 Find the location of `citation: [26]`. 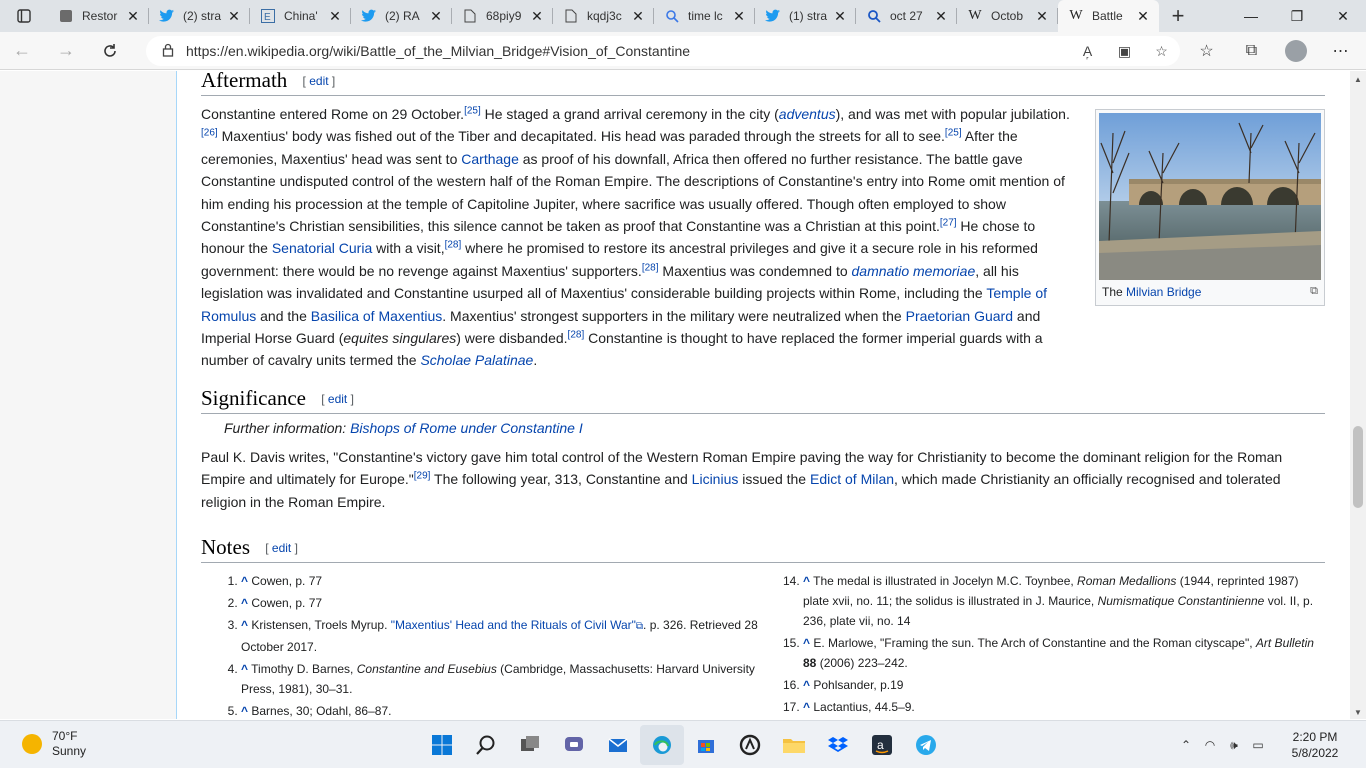

citation: [26] is located at coordinates (209, 133).